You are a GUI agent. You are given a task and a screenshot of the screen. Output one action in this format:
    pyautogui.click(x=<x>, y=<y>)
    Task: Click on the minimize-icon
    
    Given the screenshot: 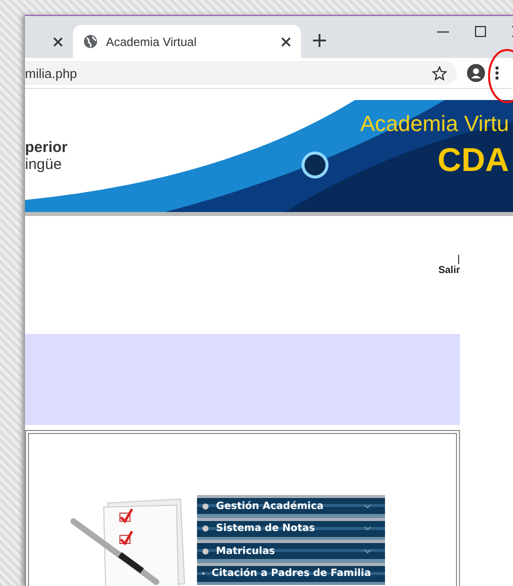 What is the action you would take?
    pyautogui.click(x=443, y=31)
    